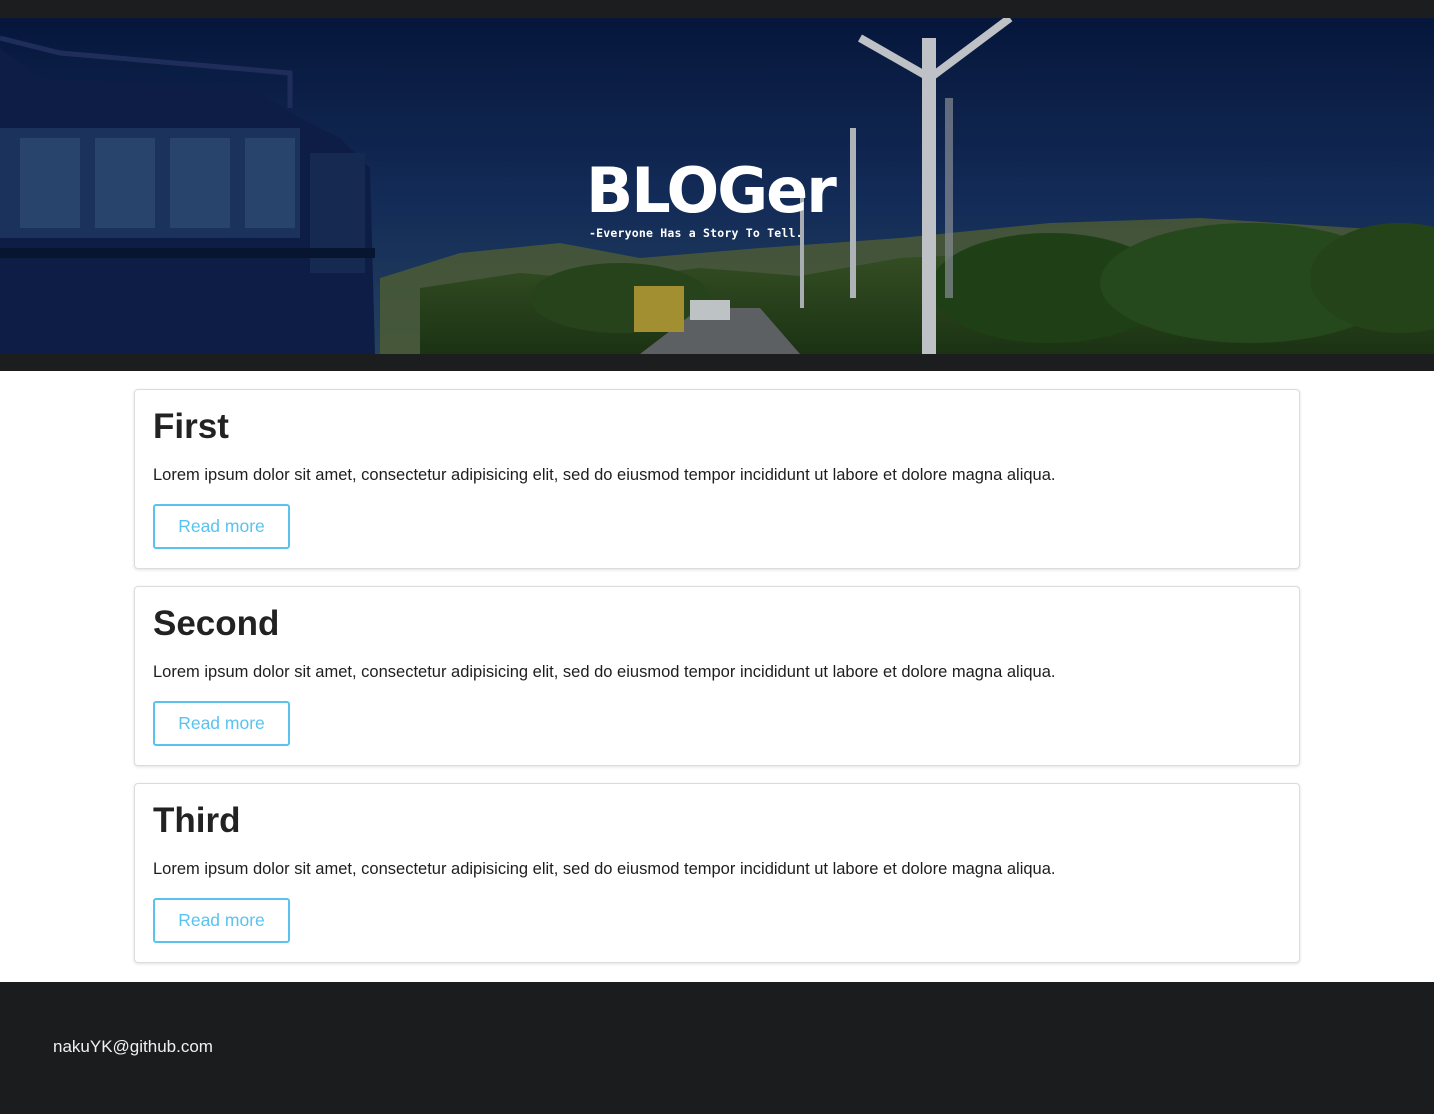  What do you see at coordinates (711, 190) in the screenshot?
I see `site-title: BLOGer` at bounding box center [711, 190].